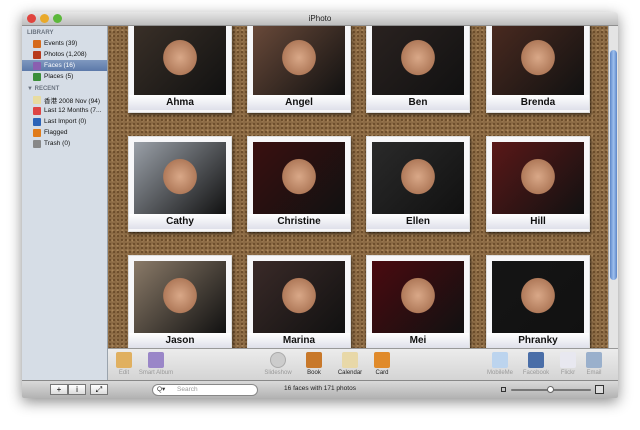 This screenshot has height=430, width=640. What do you see at coordinates (320, 389) in the screenshot?
I see `bottom-bar: + i ⤢ 16 faces with 171 photos Q▾ Search` at bounding box center [320, 389].